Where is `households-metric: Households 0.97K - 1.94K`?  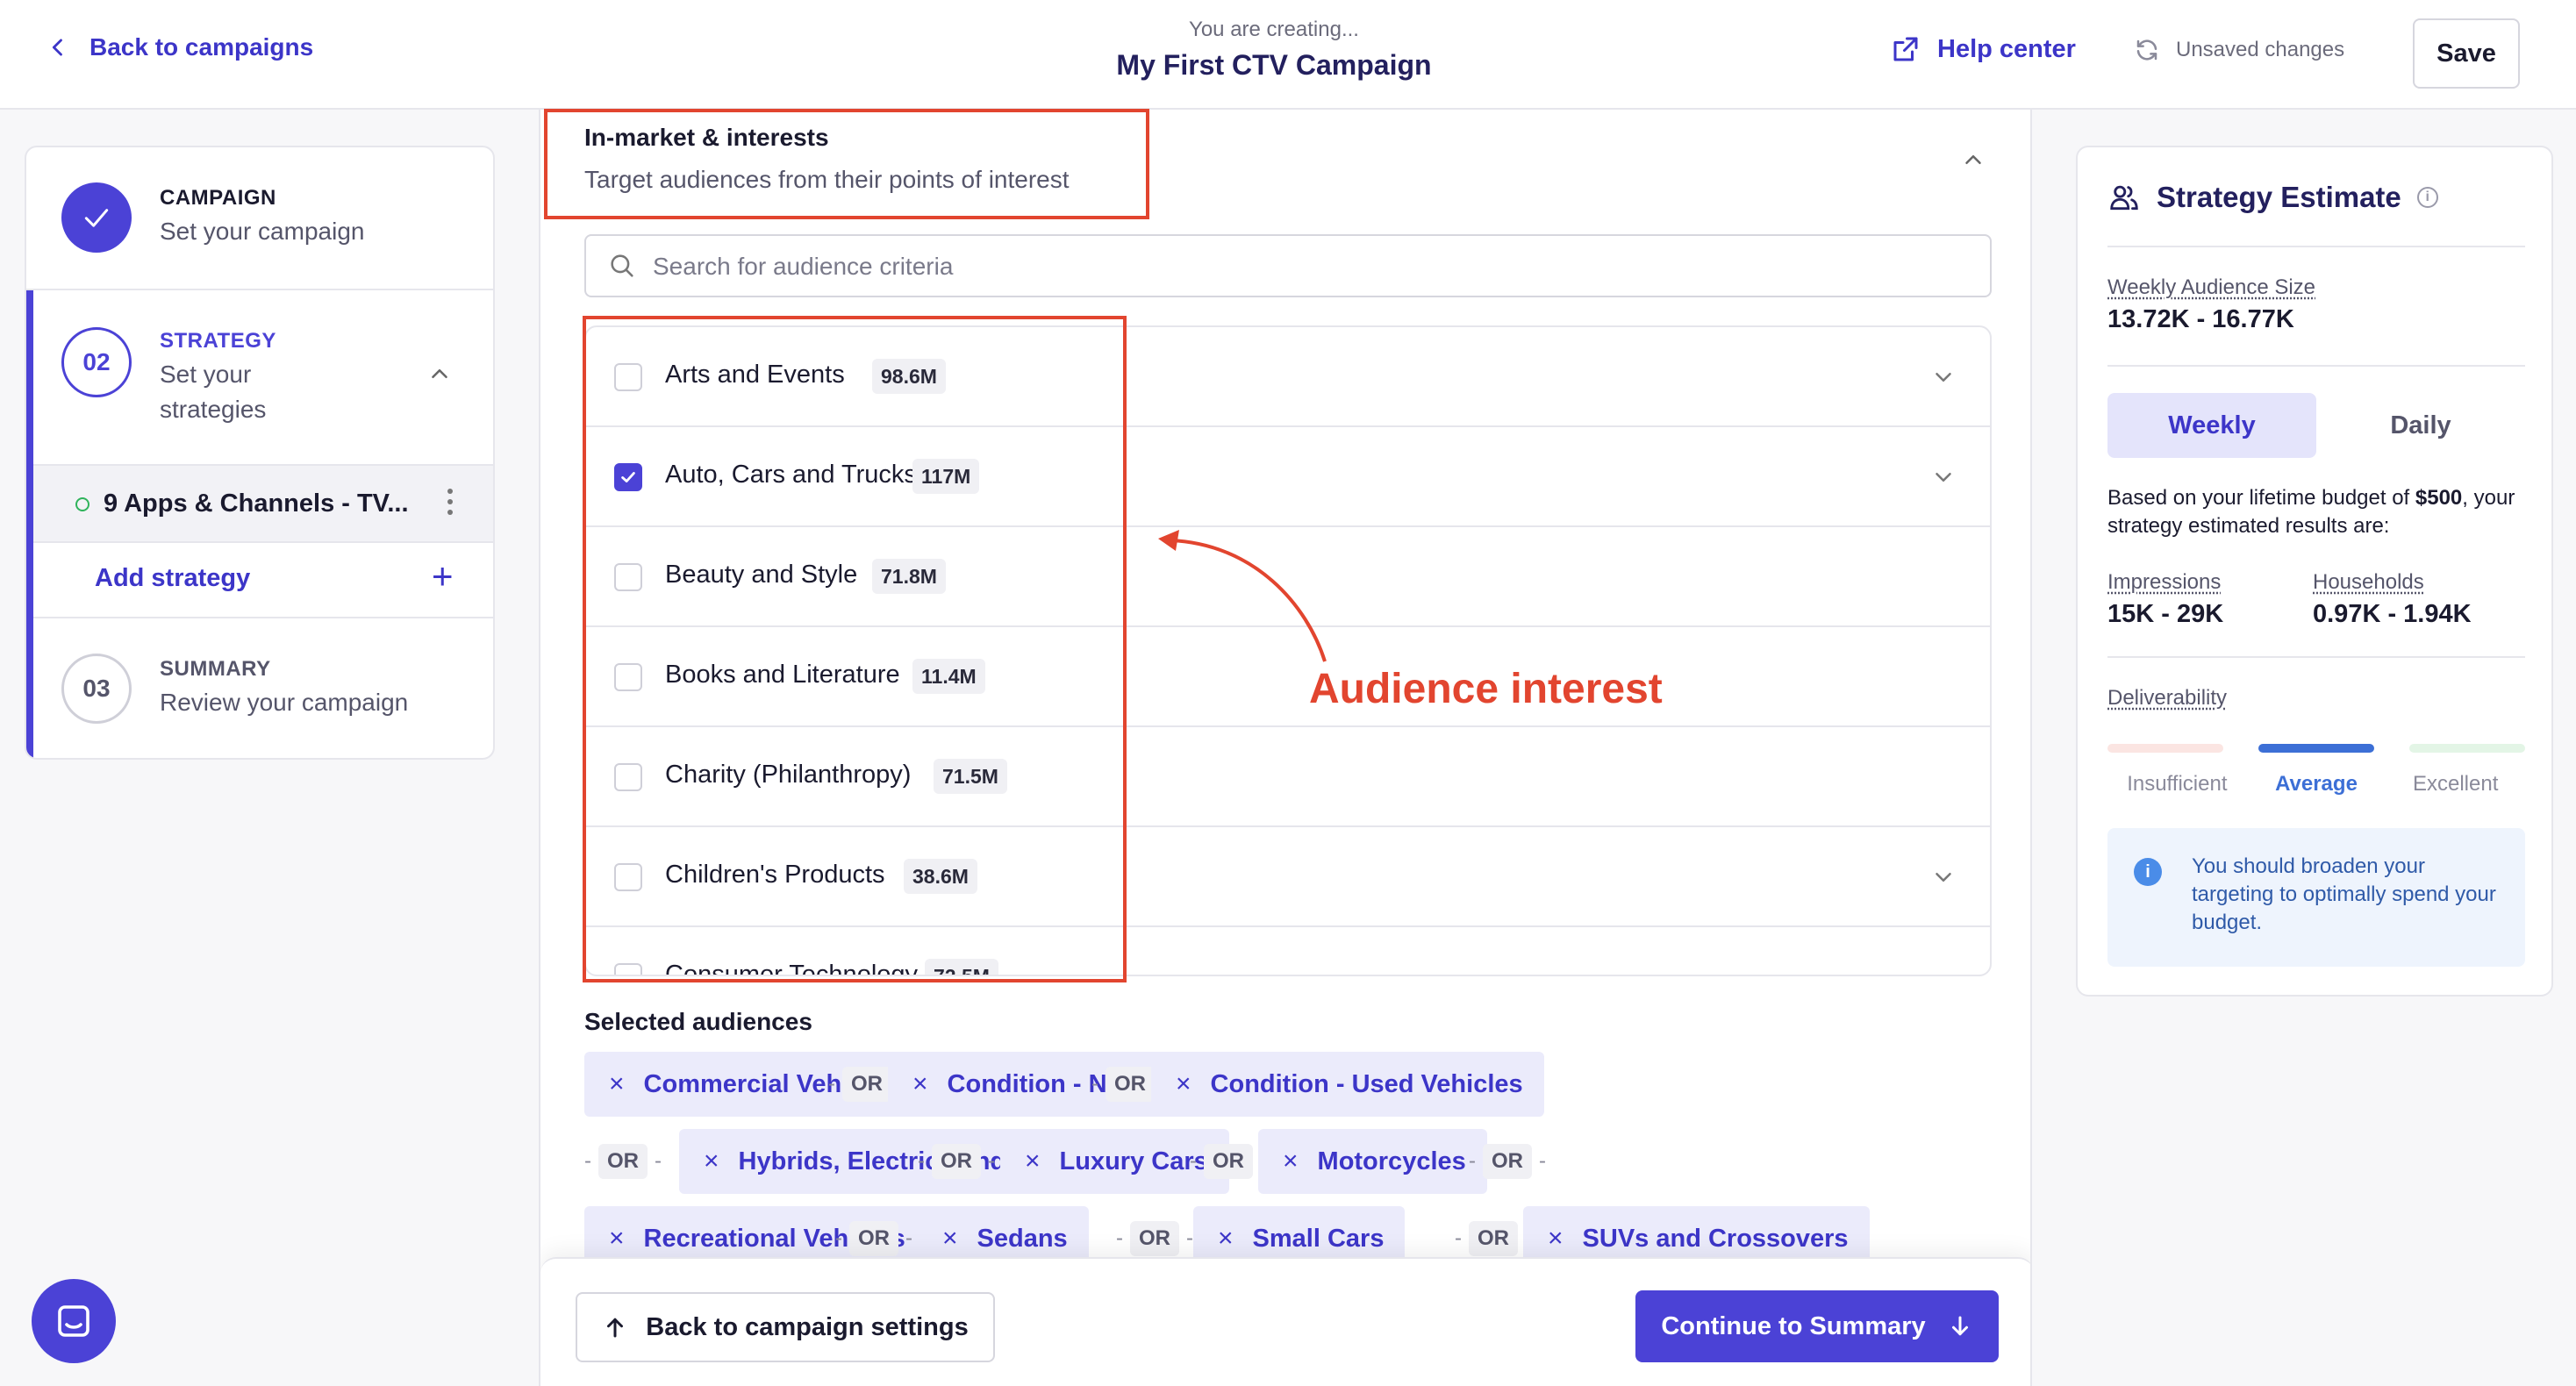 households-metric: Households 0.97K - 1.94K is located at coordinates (2392, 599).